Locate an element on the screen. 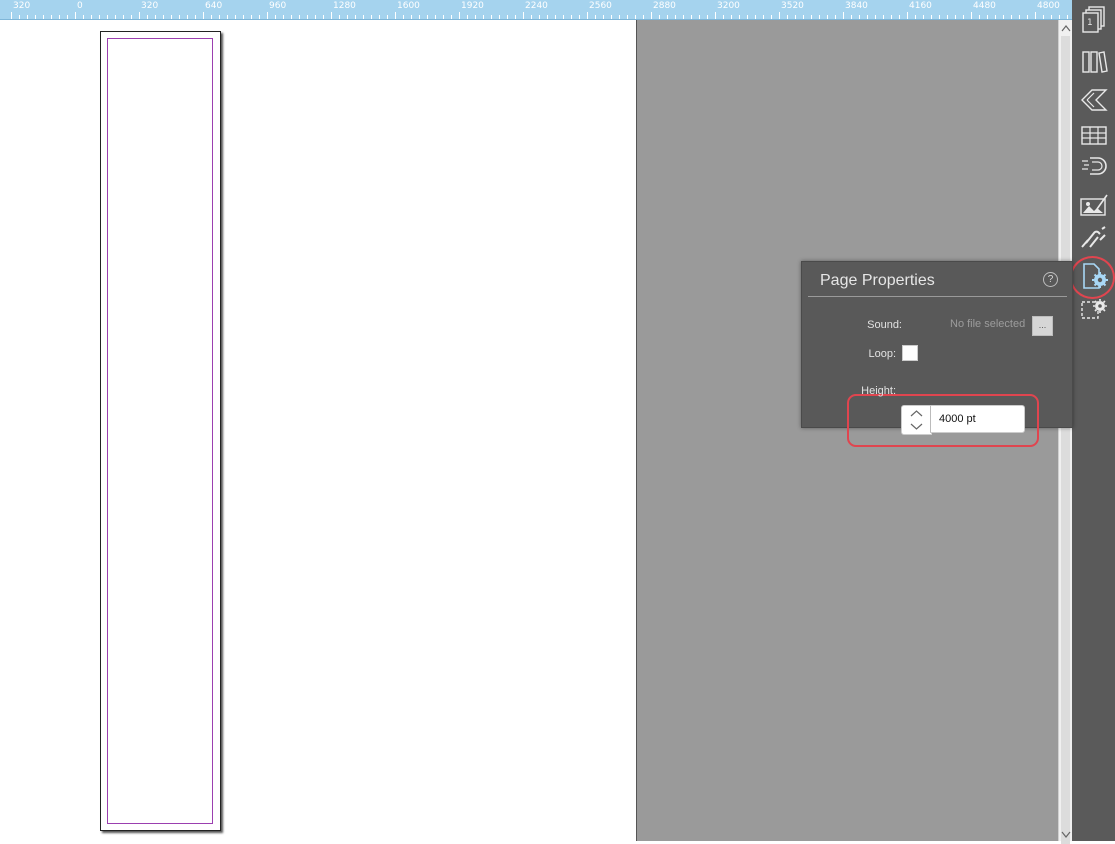 Image resolution: width=1115 pixels, height=844 pixels. library-icon is located at coordinates (1094, 62).